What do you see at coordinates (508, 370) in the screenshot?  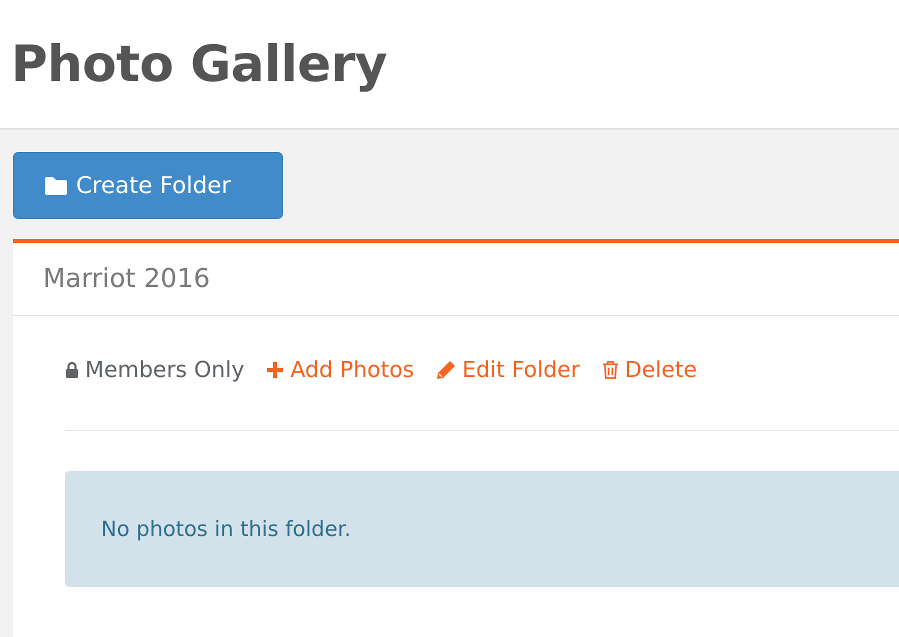 I see `edit-folder-link: Edit Folder` at bounding box center [508, 370].